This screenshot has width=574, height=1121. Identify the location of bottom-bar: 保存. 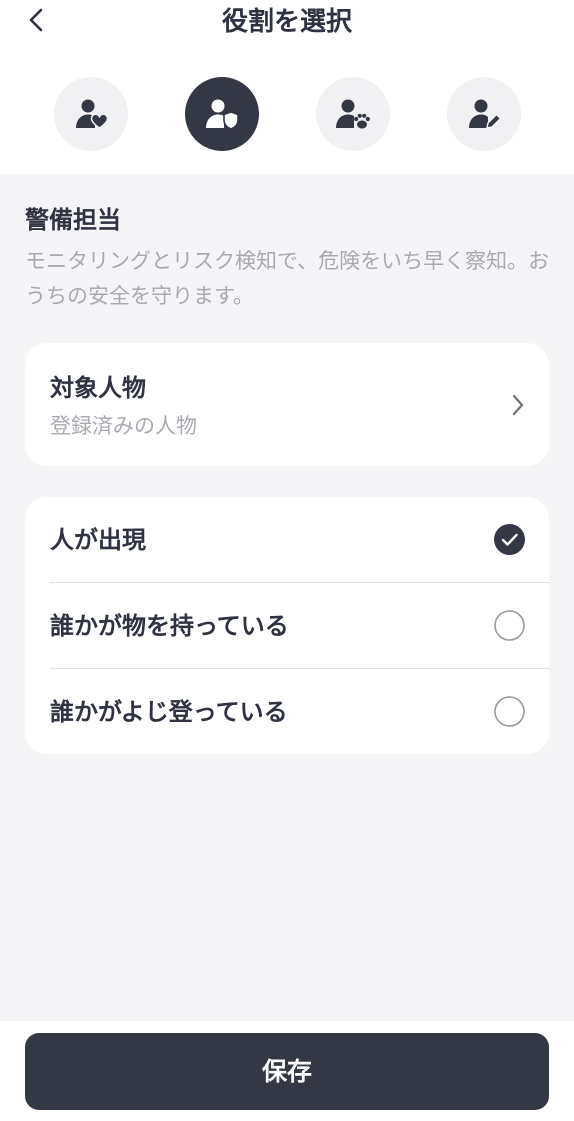
(287, 1071).